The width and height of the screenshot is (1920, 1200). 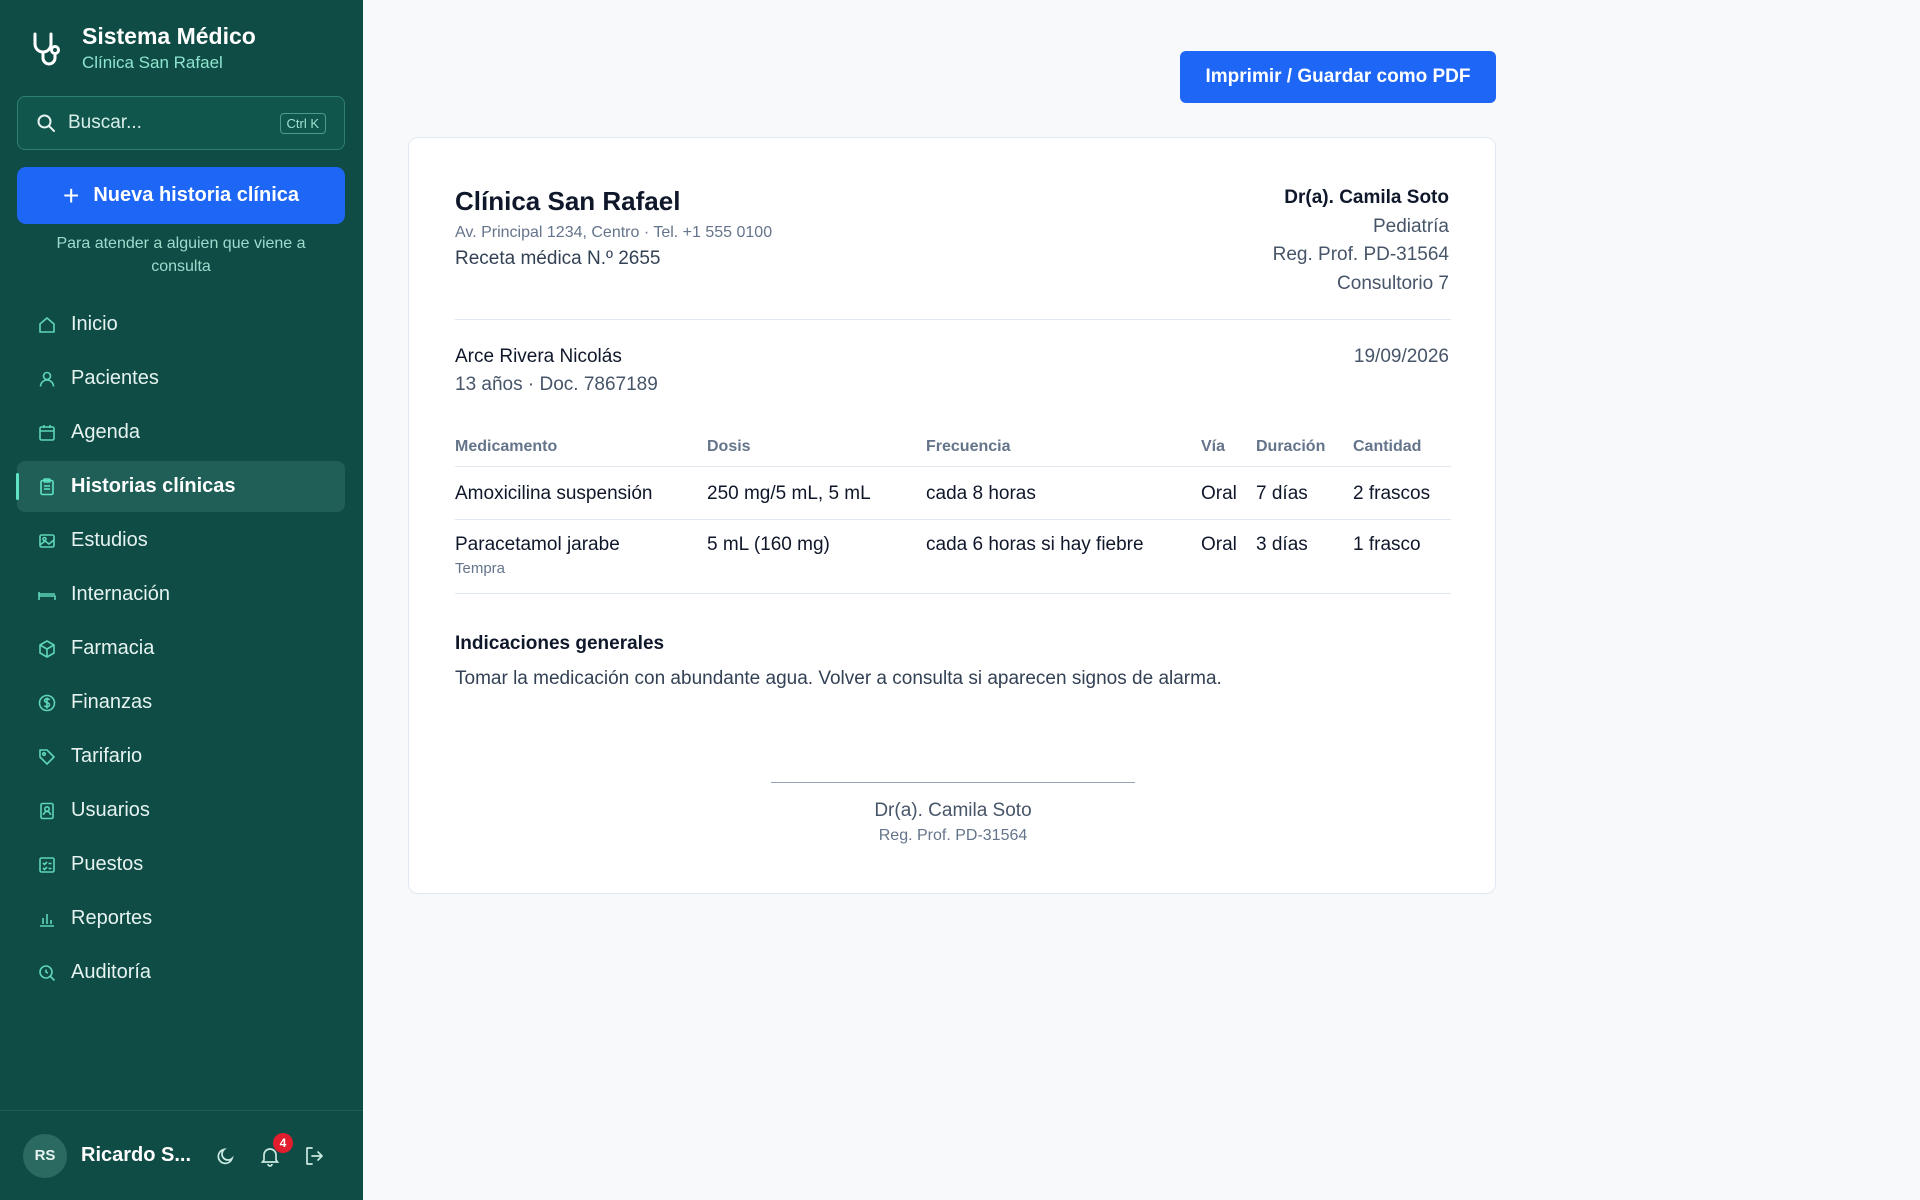 What do you see at coordinates (181, 324) in the screenshot?
I see `sidebar-item-inicio: Inicio` at bounding box center [181, 324].